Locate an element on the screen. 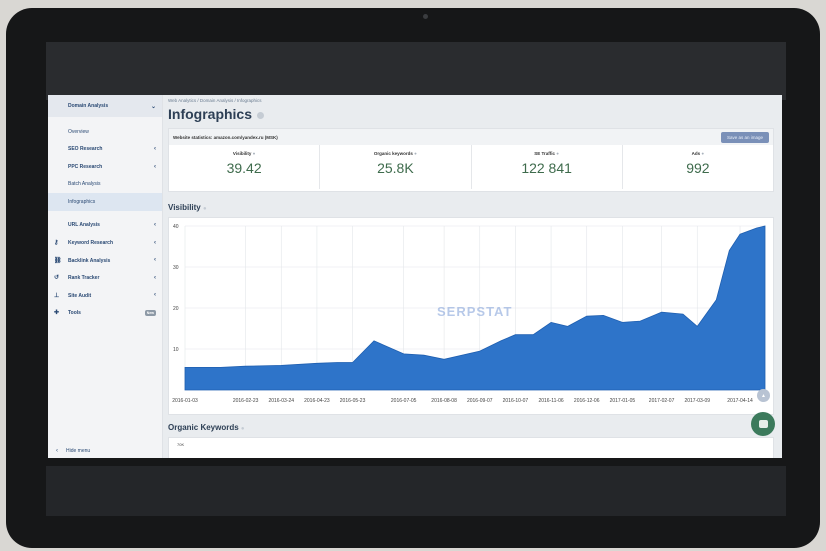  stat-label: Organic keywords ● is located at coordinates (395, 153).